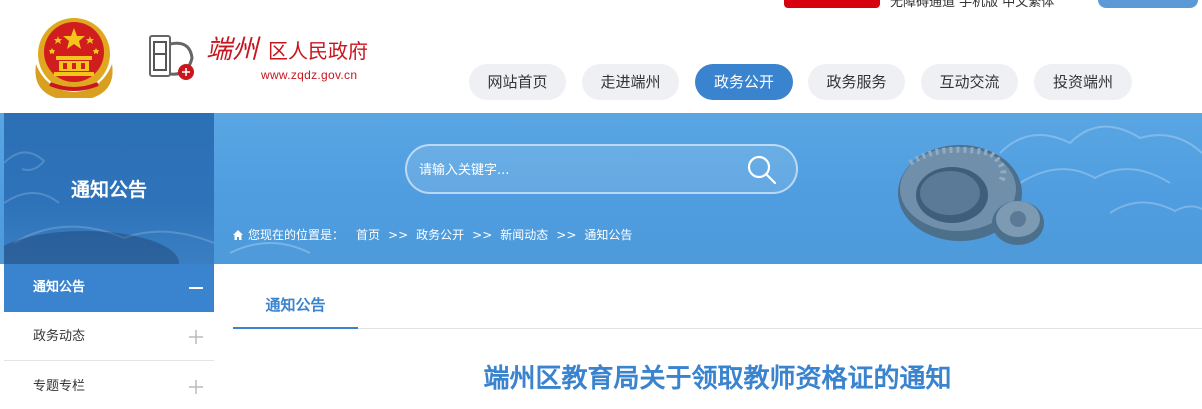  What do you see at coordinates (630, 82) in the screenshot?
I see `nav-item-about: 走进端州` at bounding box center [630, 82].